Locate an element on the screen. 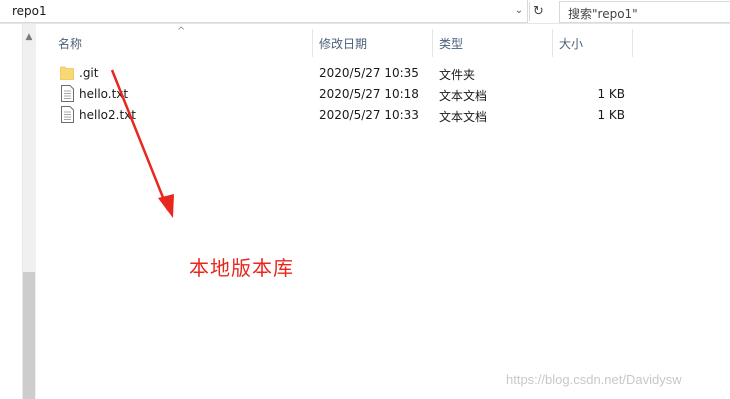 The width and height of the screenshot is (730, 399). annotation-label: 本地版本库 is located at coordinates (241, 268).